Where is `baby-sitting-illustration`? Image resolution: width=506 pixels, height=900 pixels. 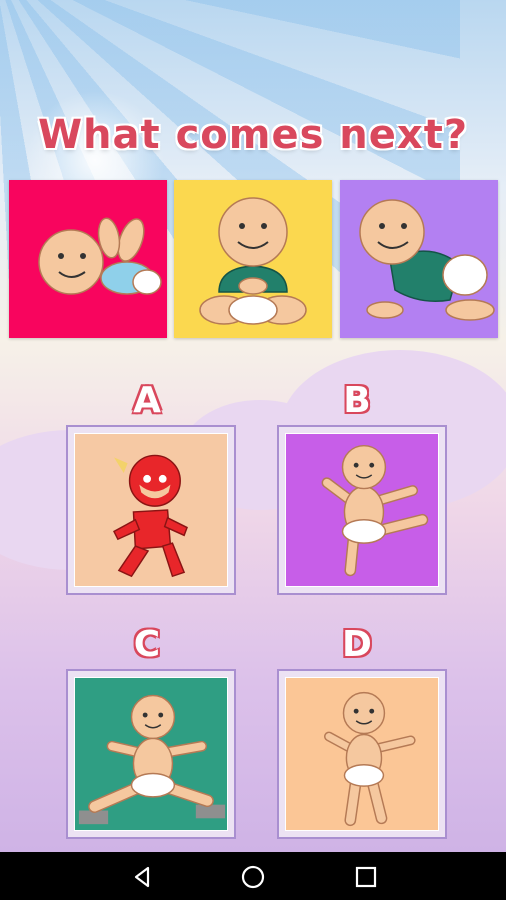
baby-sitting-illustration is located at coordinates (253, 261).